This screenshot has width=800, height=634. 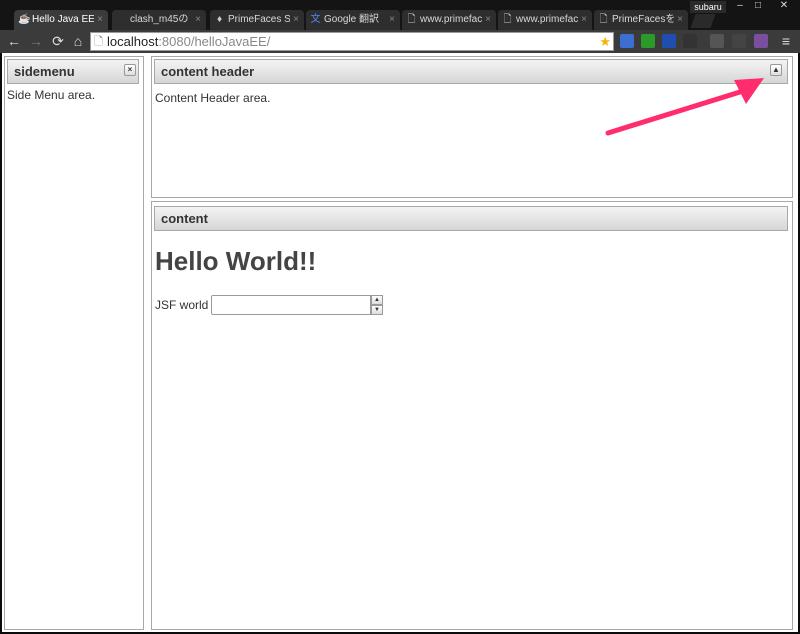 What do you see at coordinates (545, 20) in the screenshot?
I see `tab-primefaces-2: 🗋 www.primefac ×` at bounding box center [545, 20].